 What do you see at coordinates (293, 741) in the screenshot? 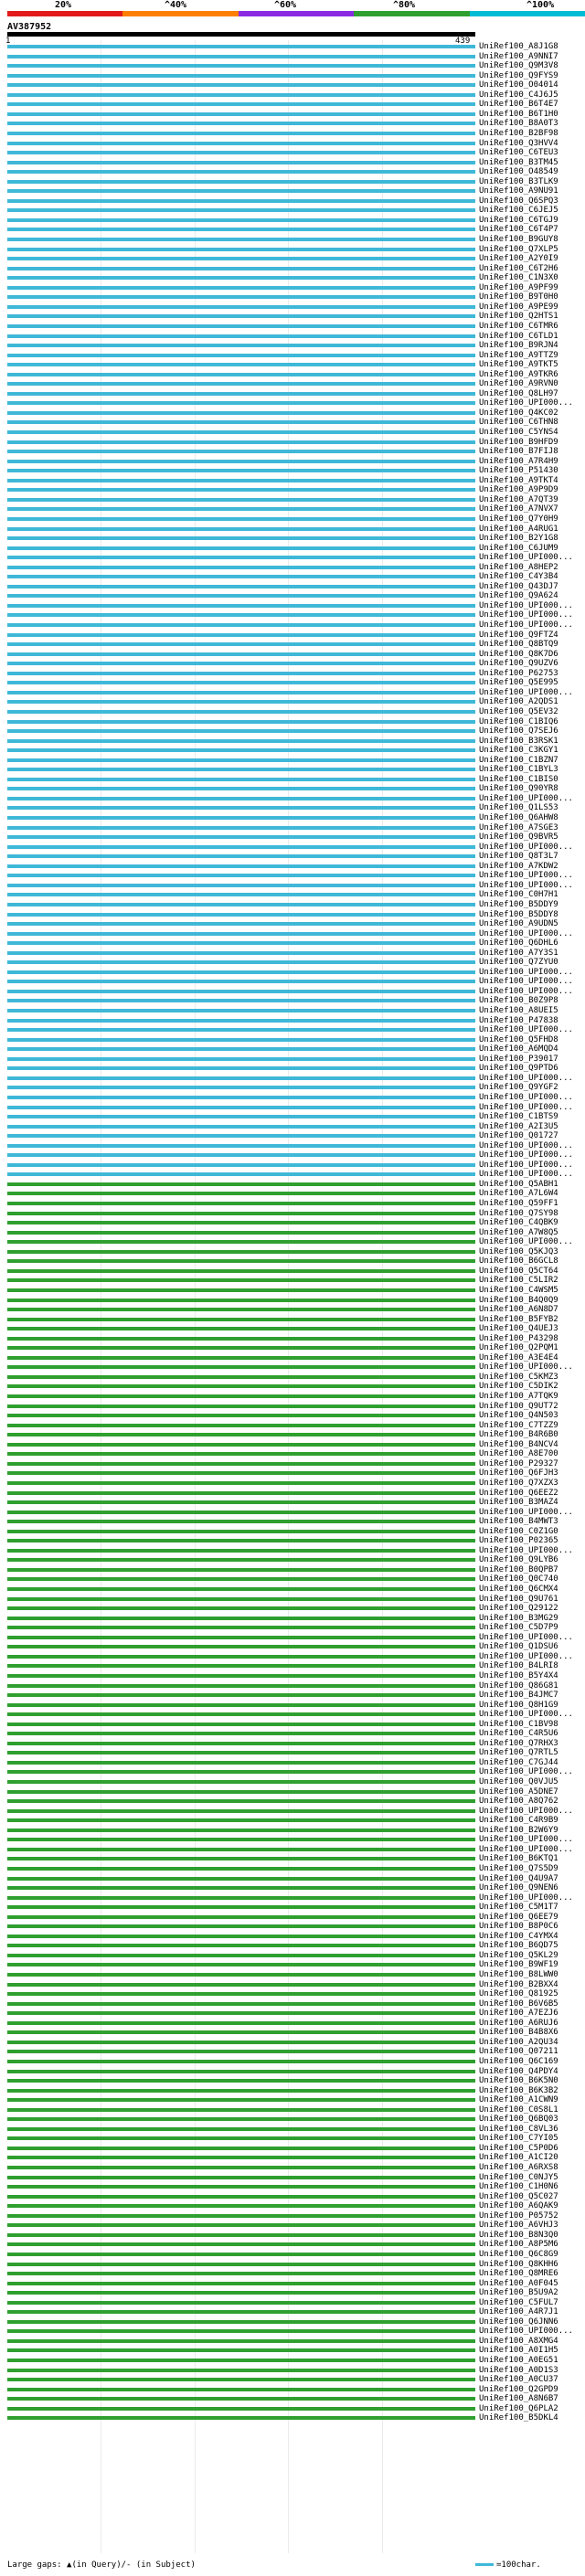
I see `hit-row: UniRef100_B3RSK1` at bounding box center [293, 741].